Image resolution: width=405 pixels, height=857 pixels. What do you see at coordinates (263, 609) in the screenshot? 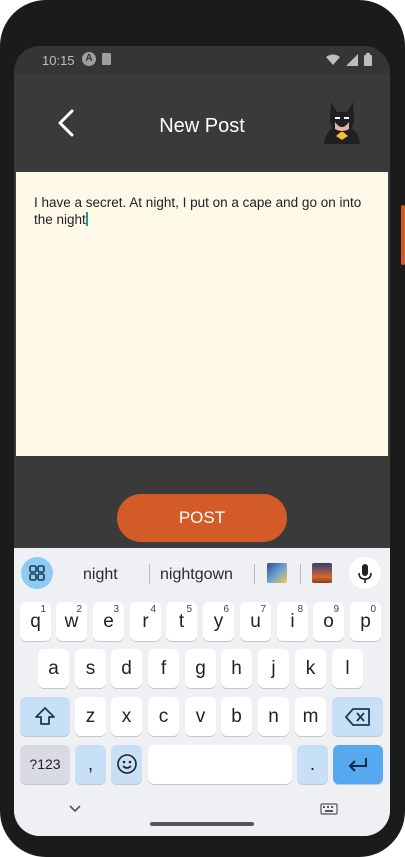
I see `key-hint: 7` at bounding box center [263, 609].